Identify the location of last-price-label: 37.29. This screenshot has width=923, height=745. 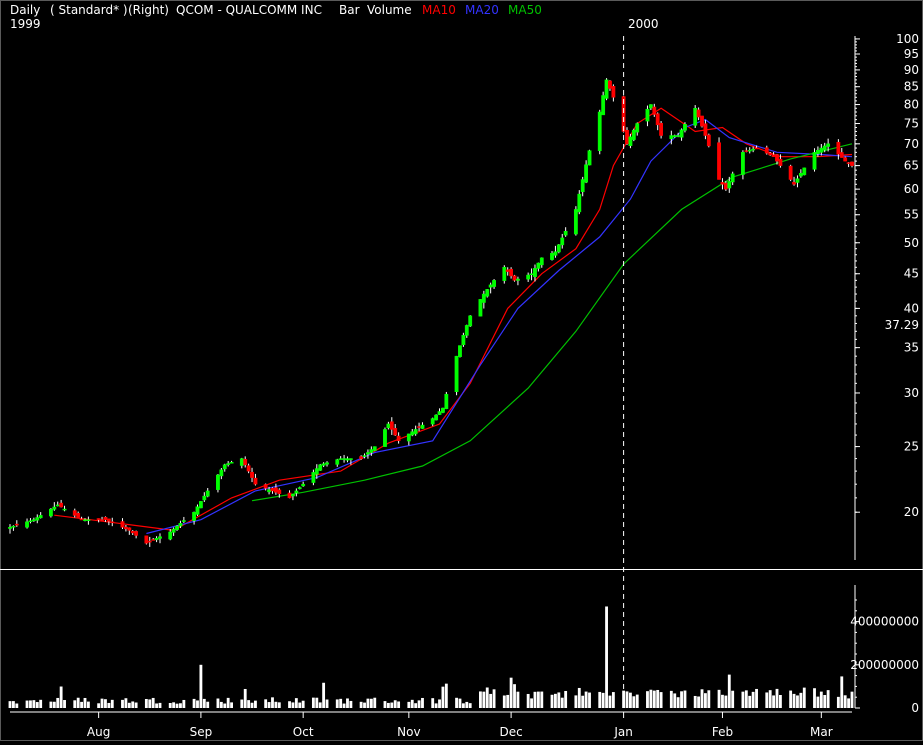
(902, 325).